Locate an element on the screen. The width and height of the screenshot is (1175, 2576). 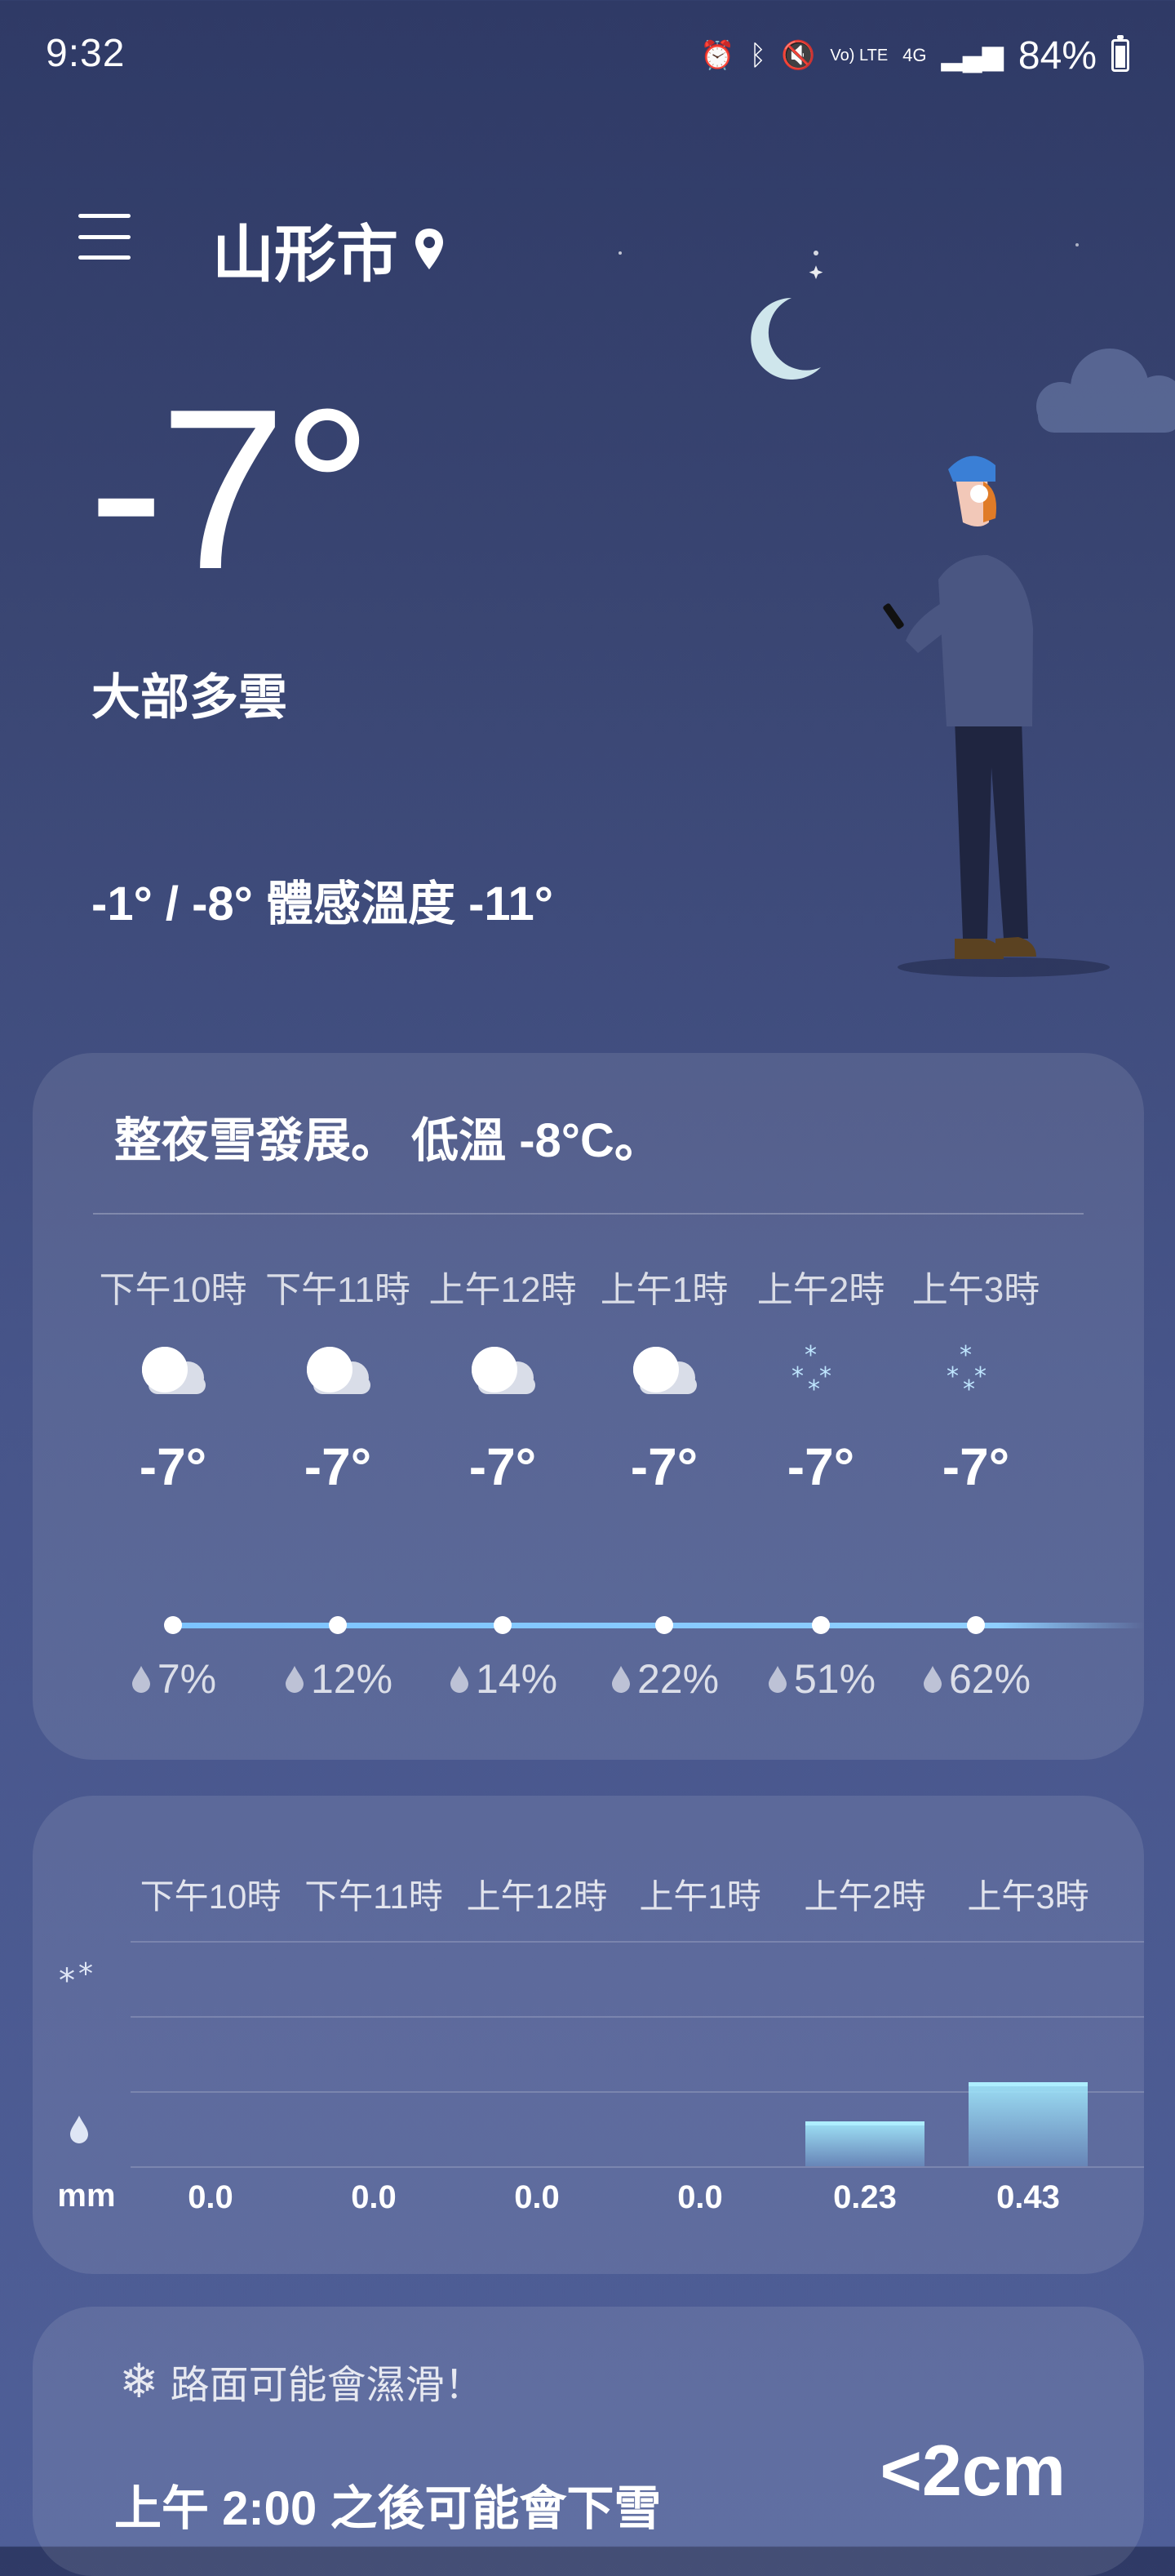
location-pin-icon is located at coordinates (429, 249).